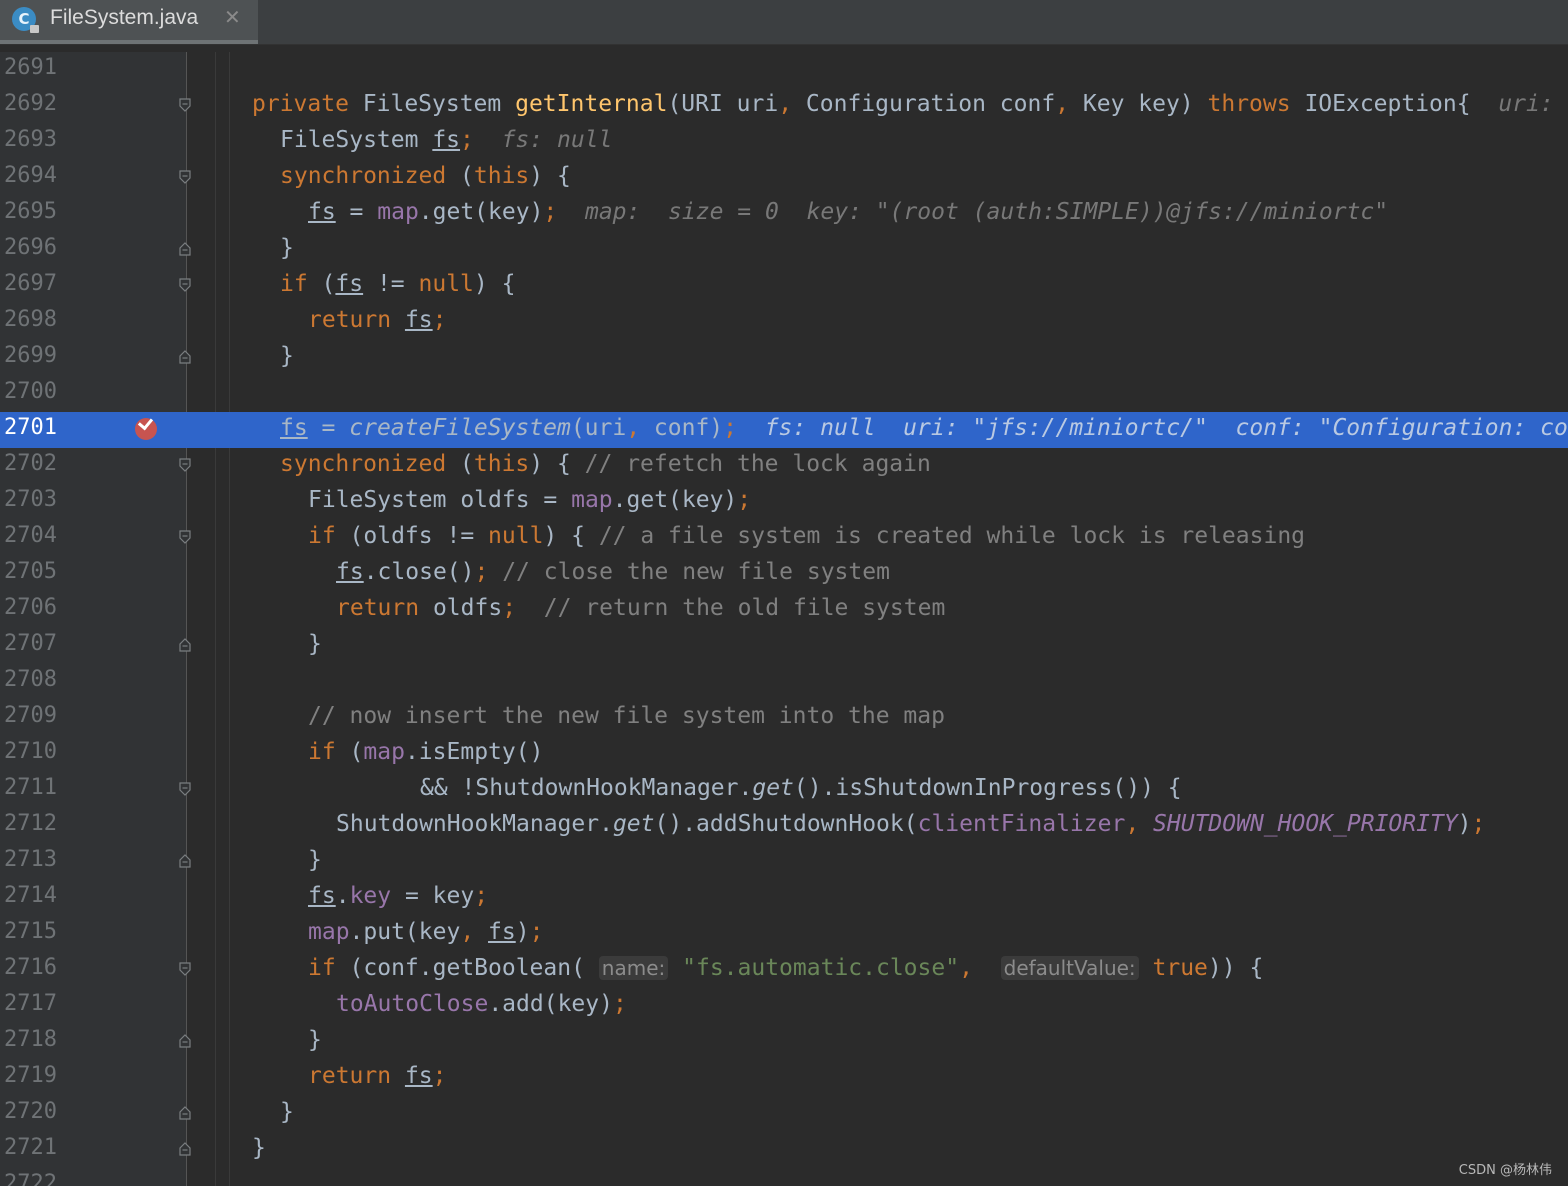  What do you see at coordinates (30, 391) in the screenshot?
I see `line-number: 2700` at bounding box center [30, 391].